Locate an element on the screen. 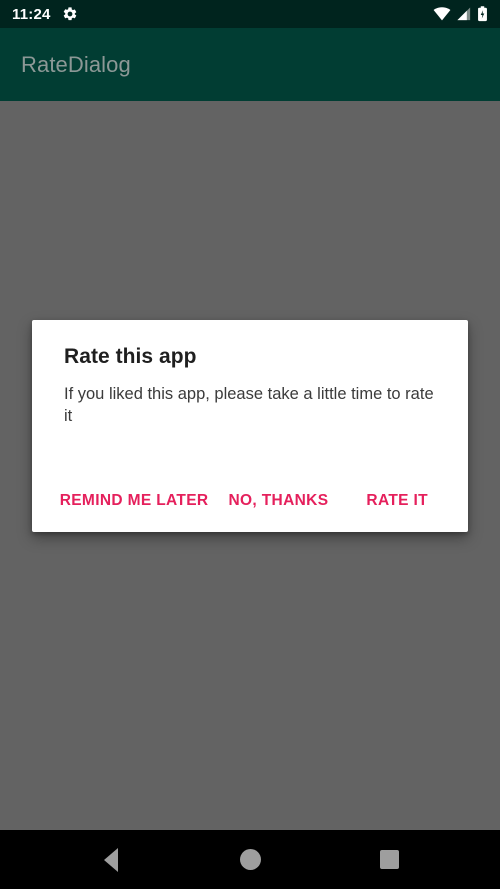 Image resolution: width=500 pixels, height=889 pixels. no-thanks-button: NO, THANKS is located at coordinates (278, 501).